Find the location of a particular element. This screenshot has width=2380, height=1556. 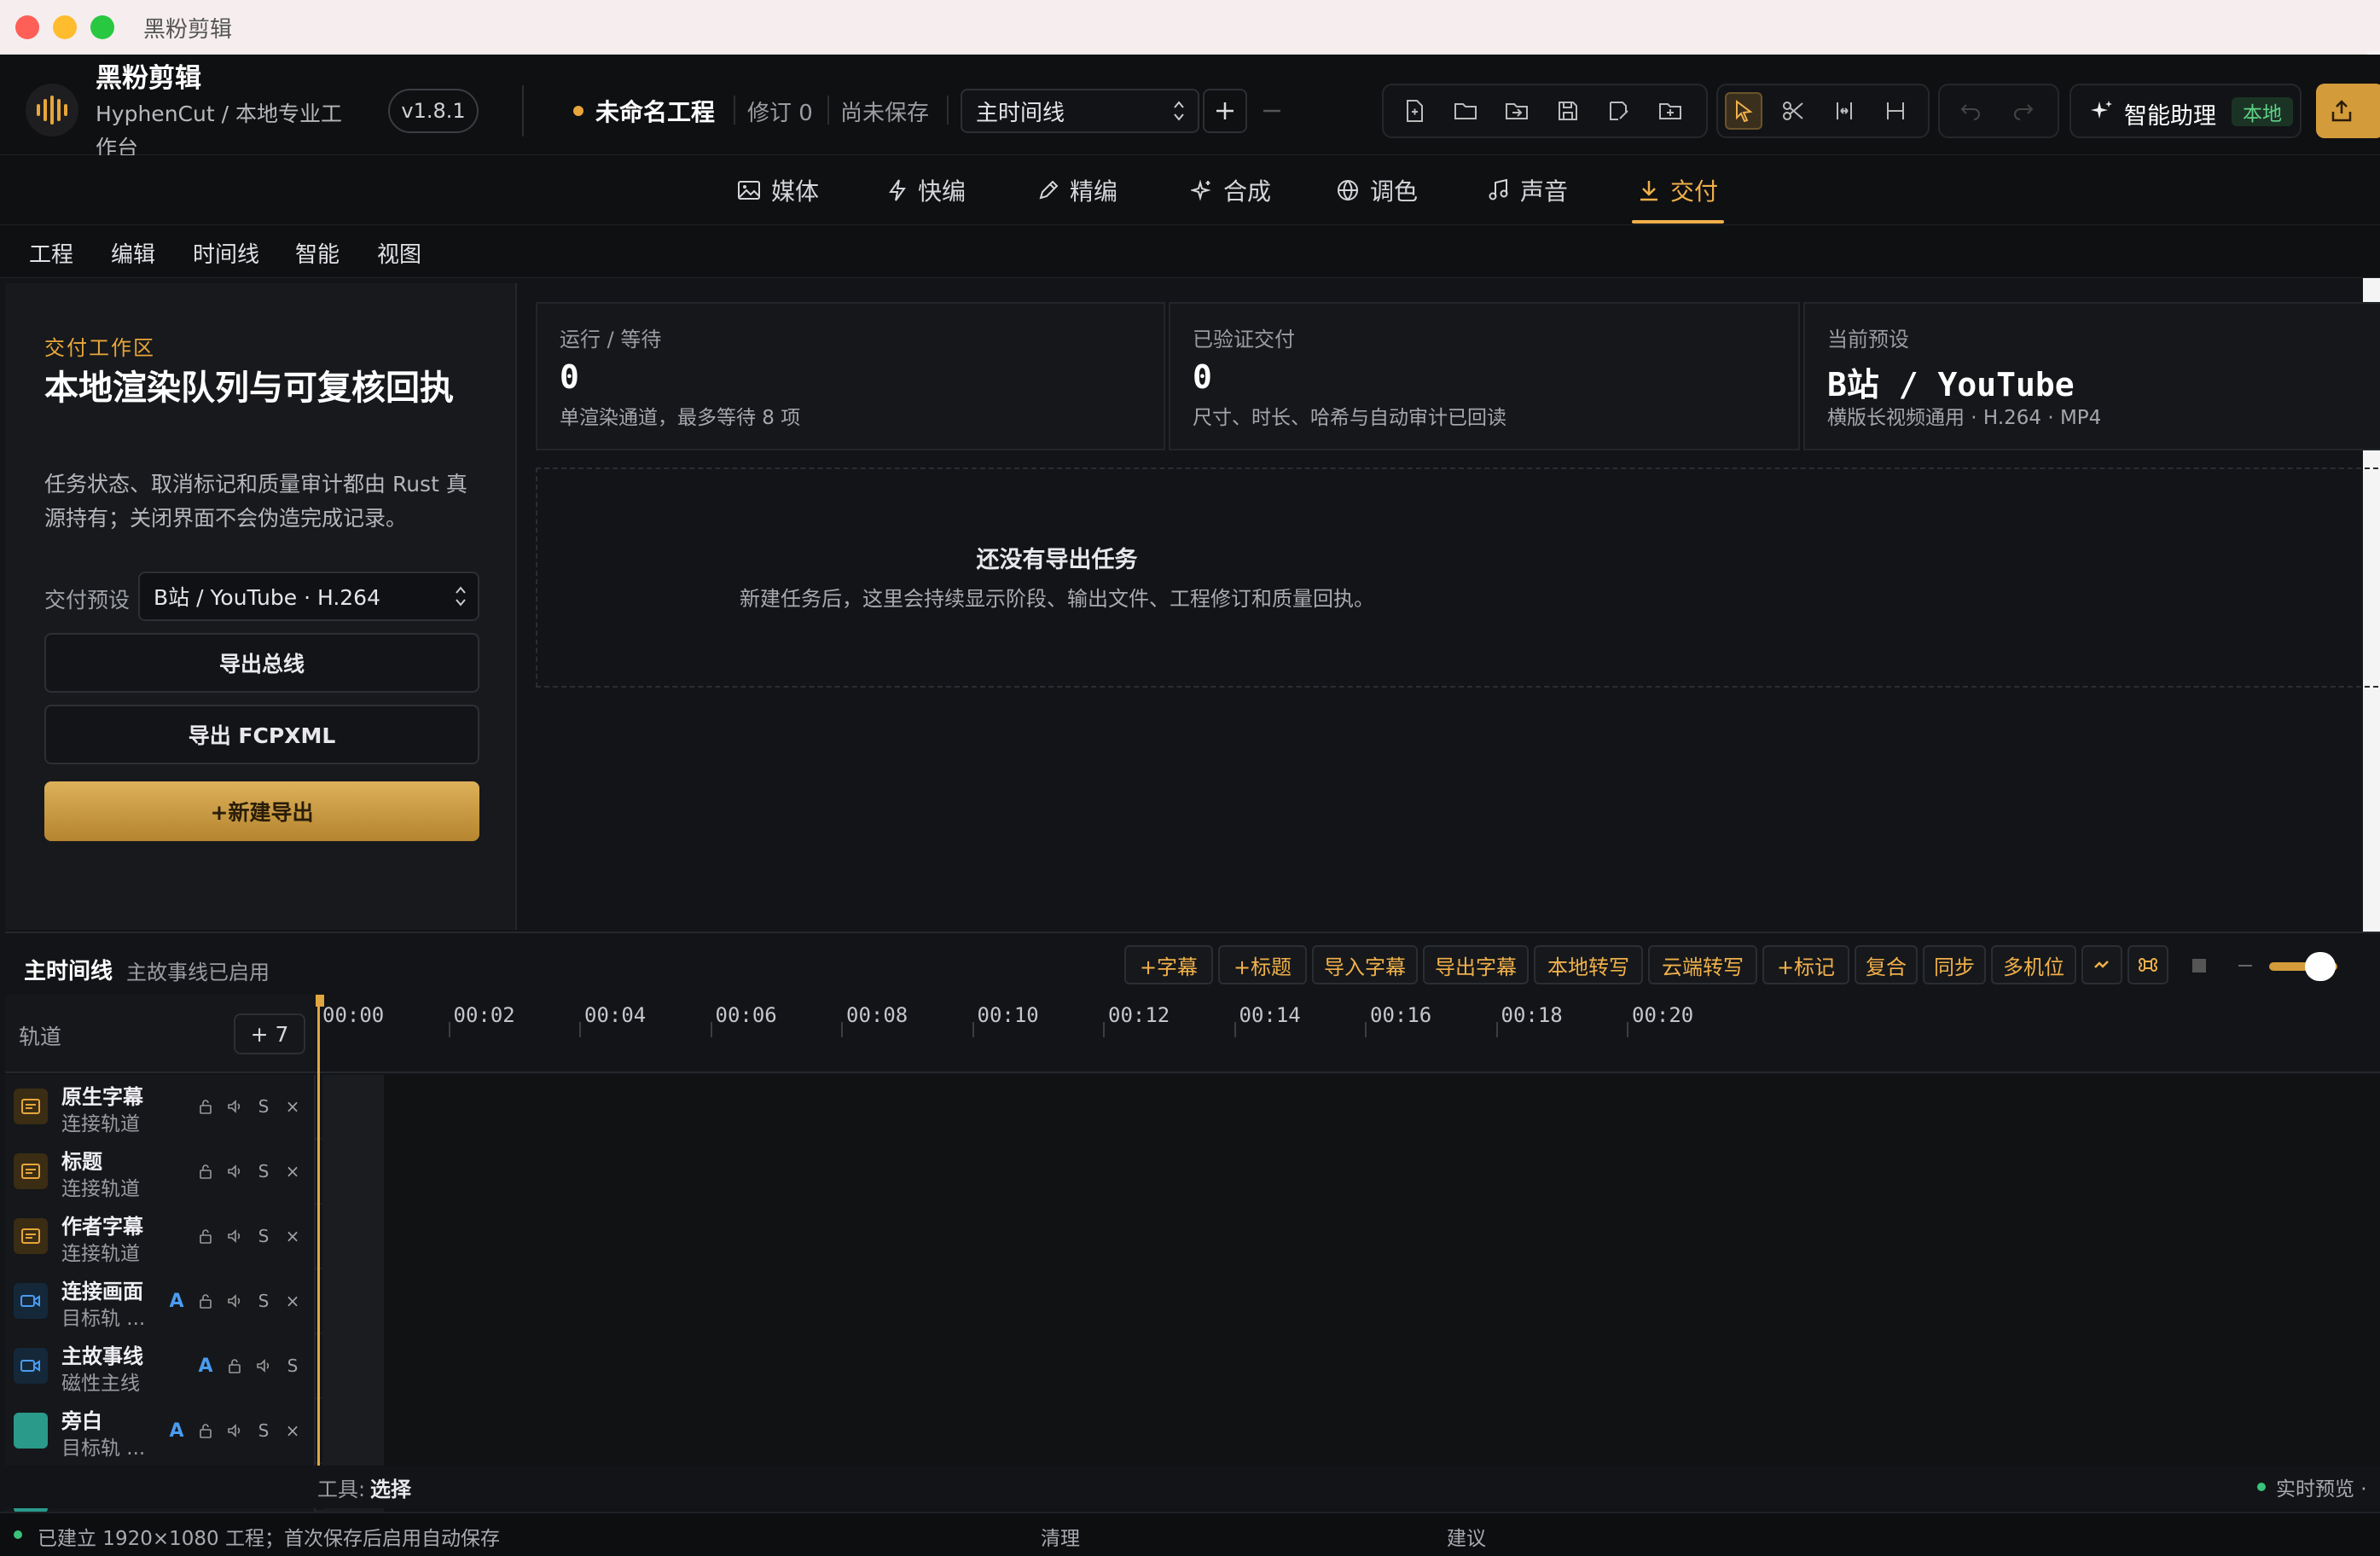

tab-color: 调色 is located at coordinates (1377, 190).